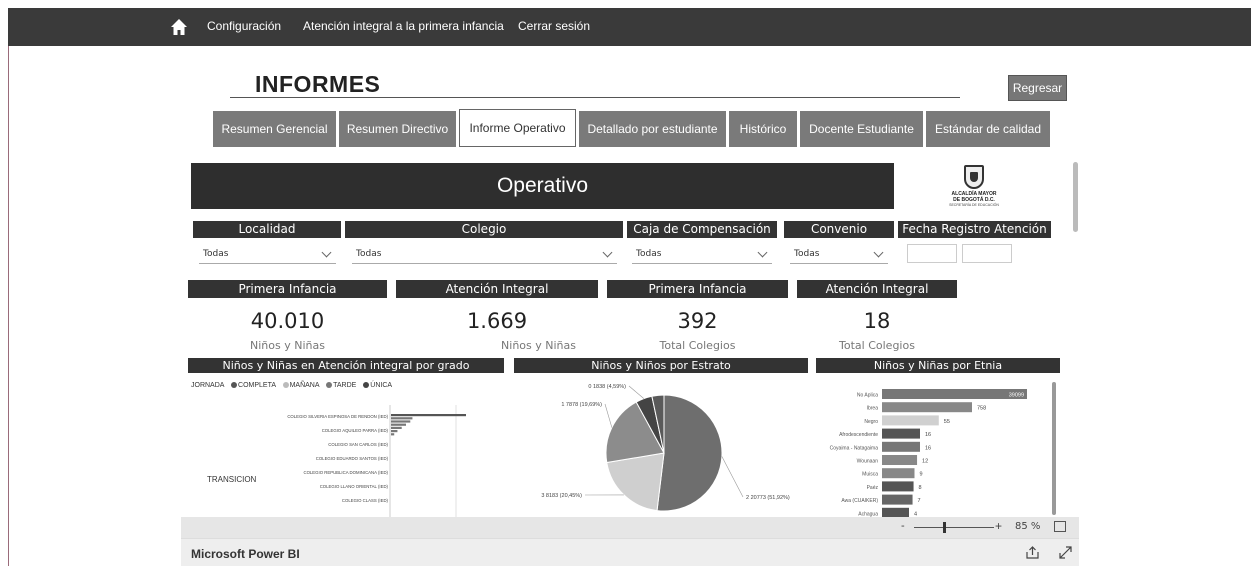 The image size is (1251, 566). Describe the element at coordinates (877, 289) in the screenshot. I see `kpi-header-4: Atención Integral` at that location.